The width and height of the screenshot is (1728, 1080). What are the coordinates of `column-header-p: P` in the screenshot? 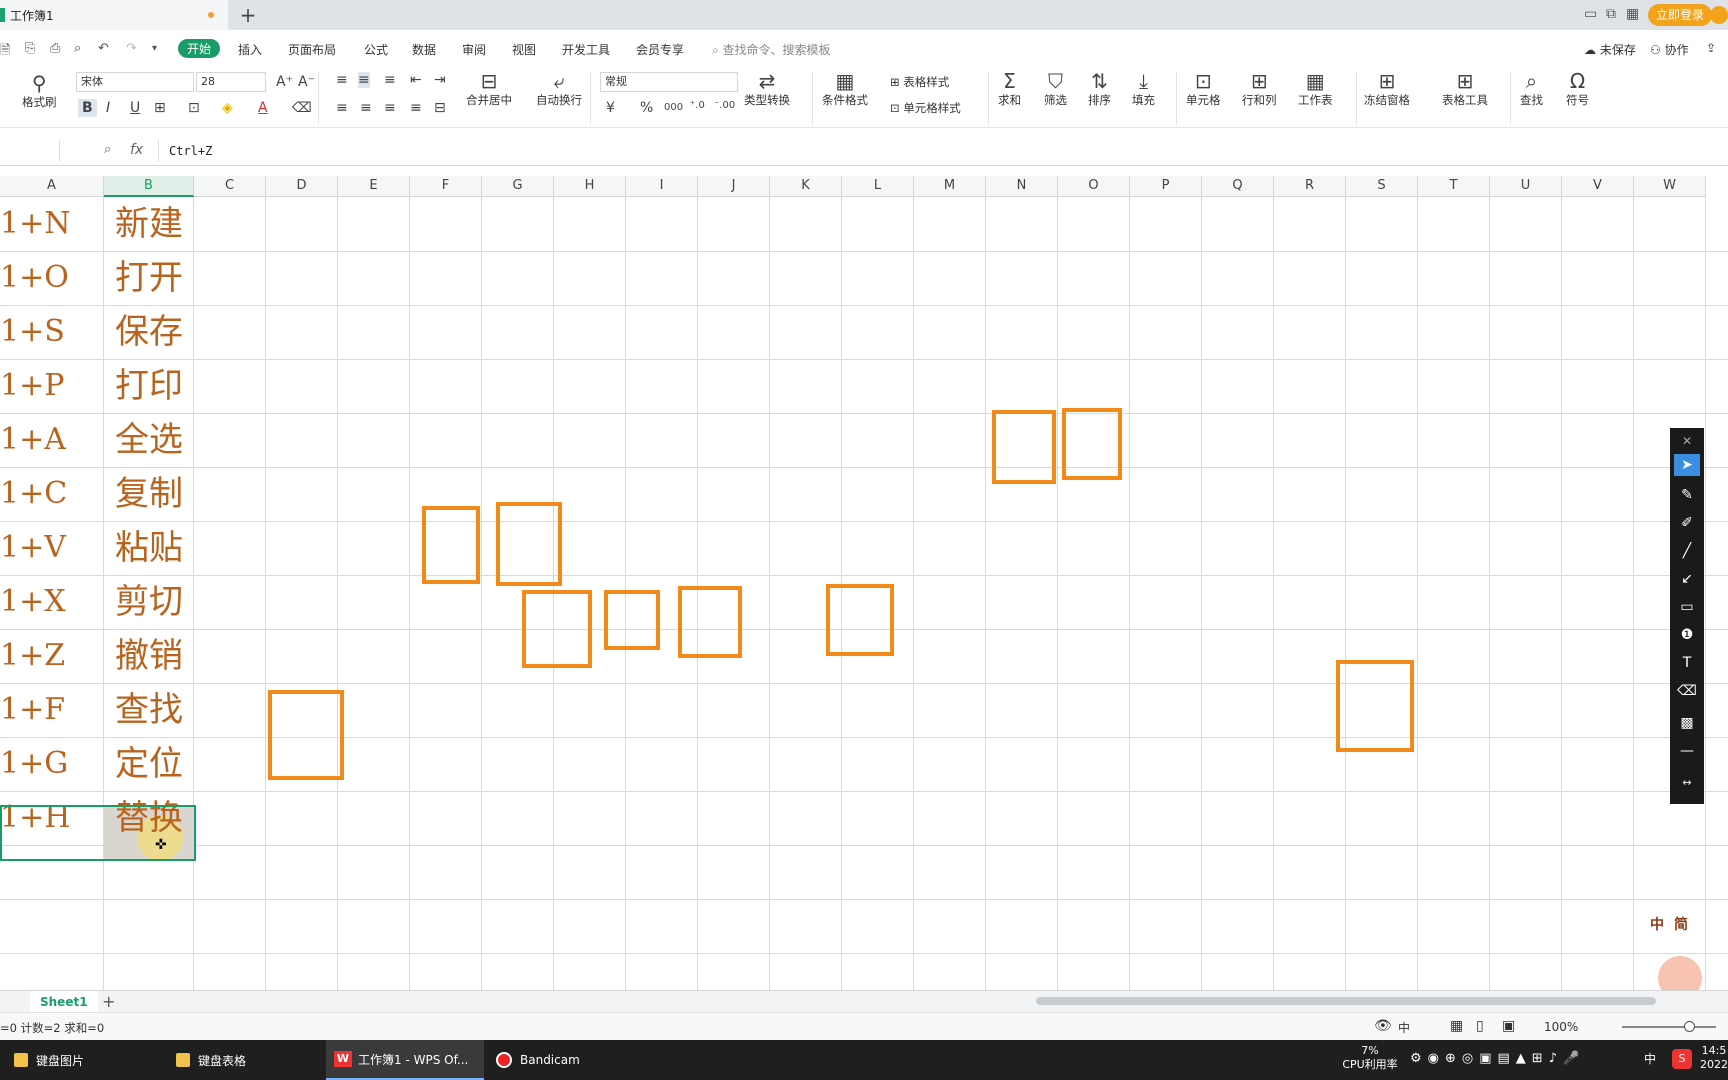 It's located at (1166, 186).